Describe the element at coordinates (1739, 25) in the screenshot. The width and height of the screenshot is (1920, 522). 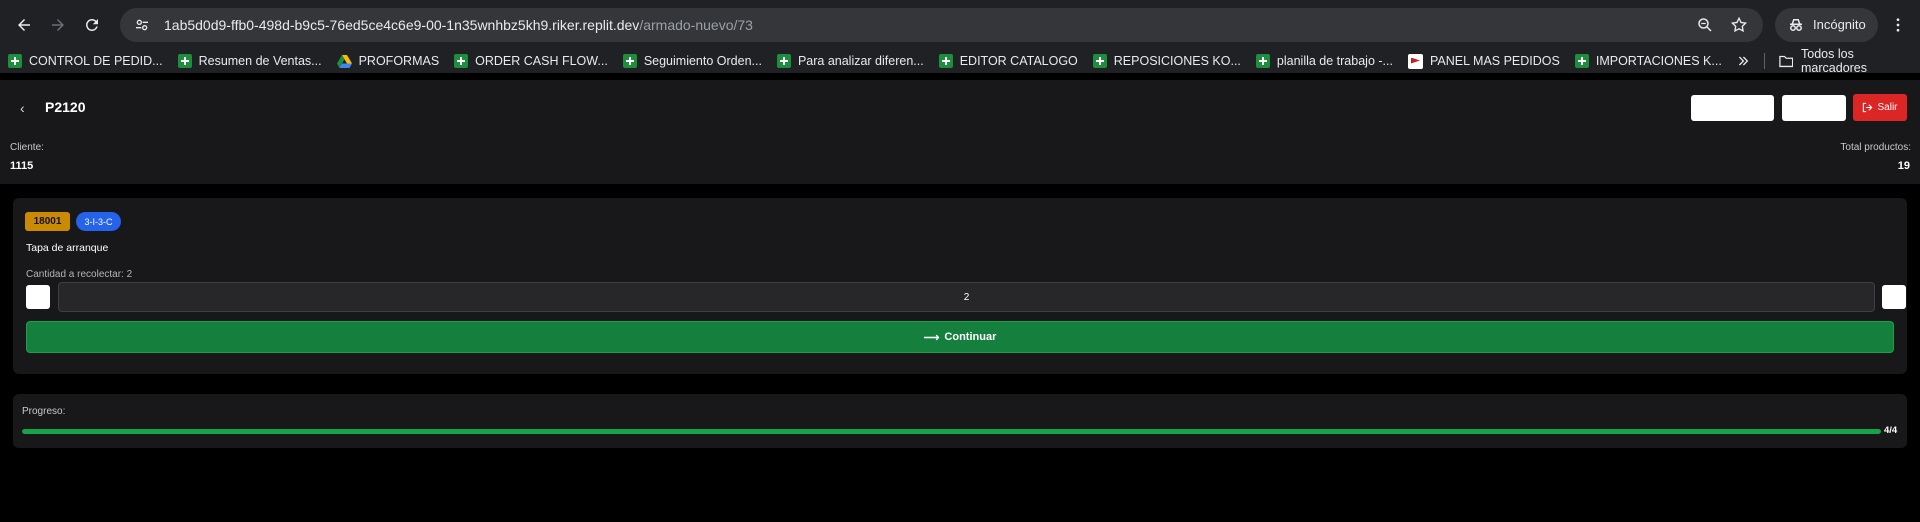
I see `bookmark-star-icon` at that location.